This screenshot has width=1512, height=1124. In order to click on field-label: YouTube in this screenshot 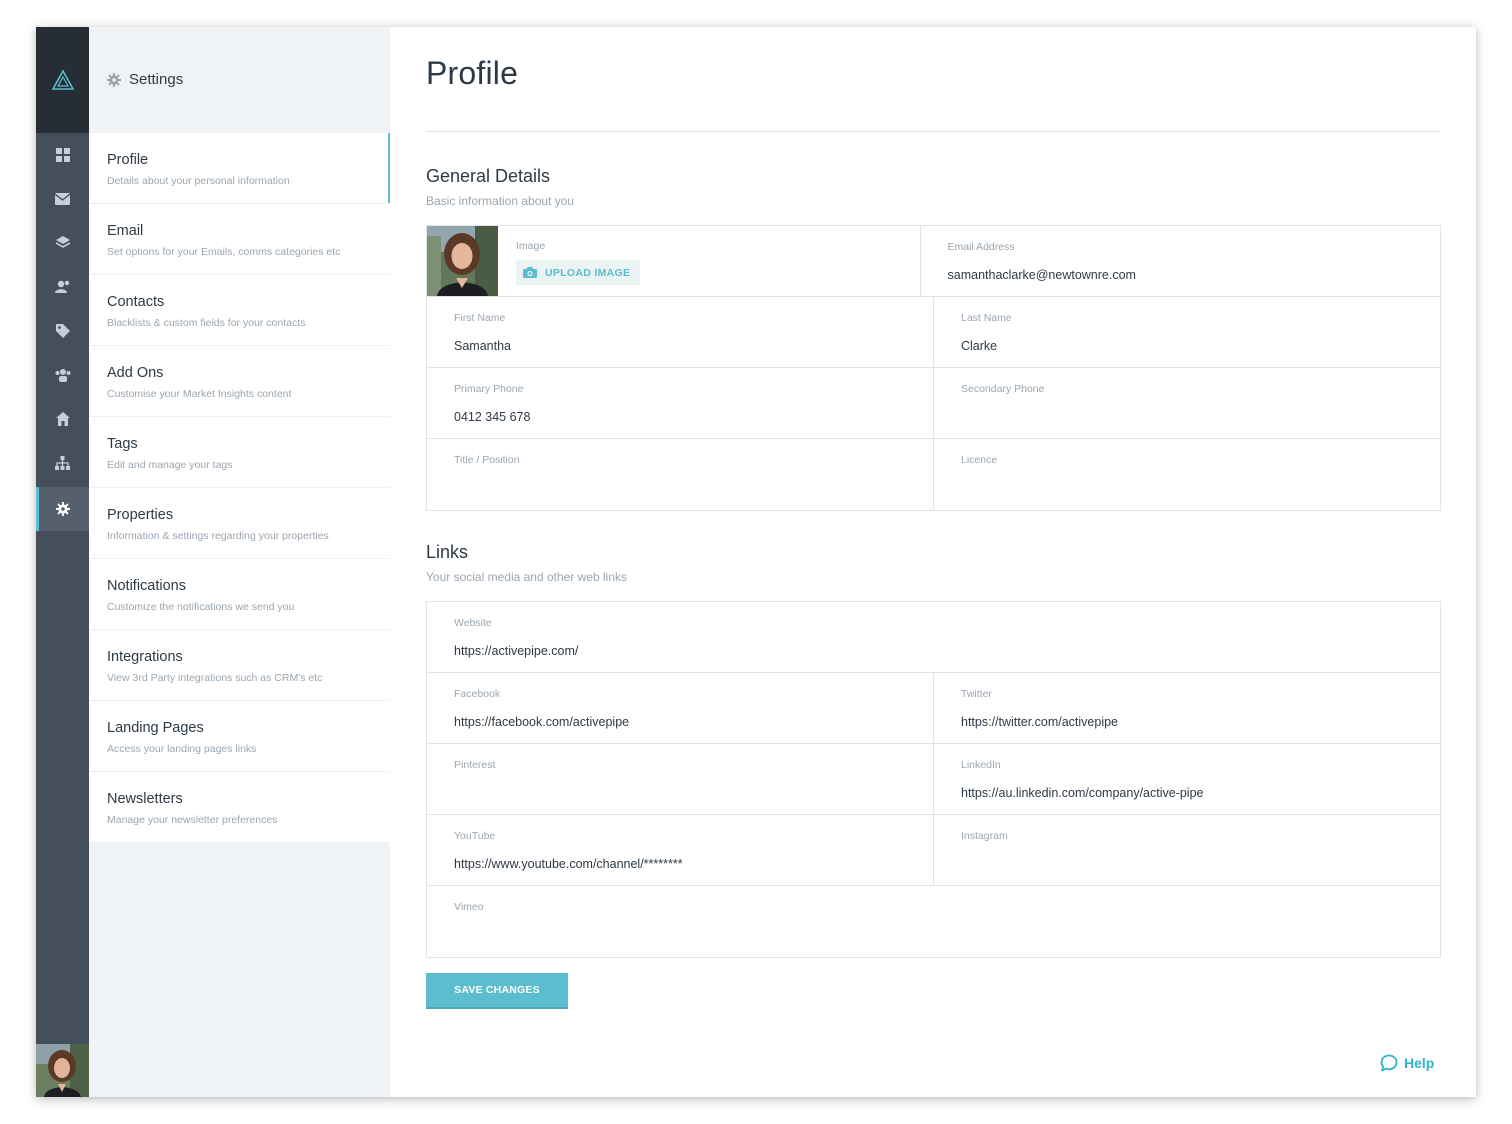, I will do `click(475, 836)`.